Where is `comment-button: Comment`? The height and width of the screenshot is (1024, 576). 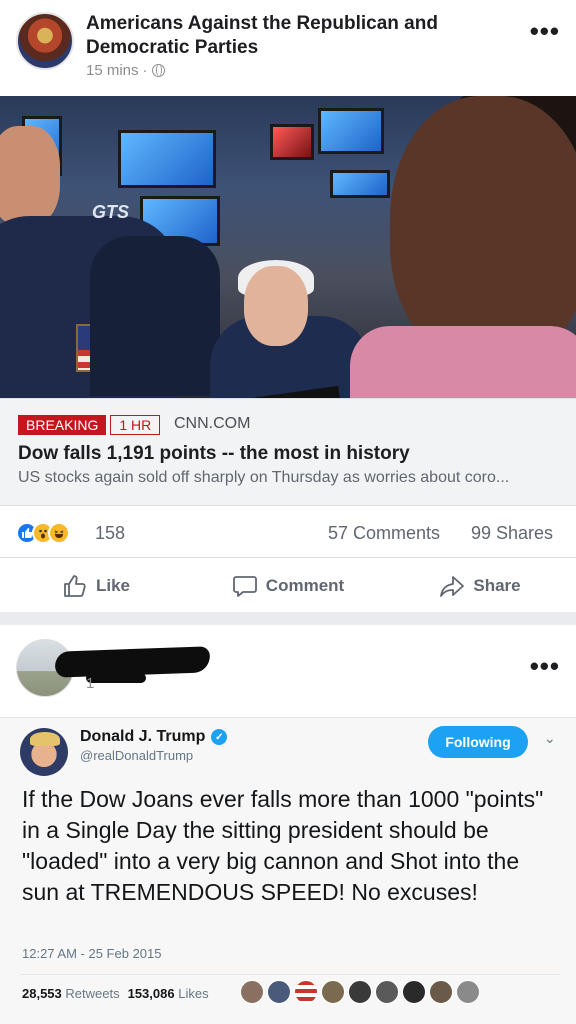 comment-button: Comment is located at coordinates (288, 586).